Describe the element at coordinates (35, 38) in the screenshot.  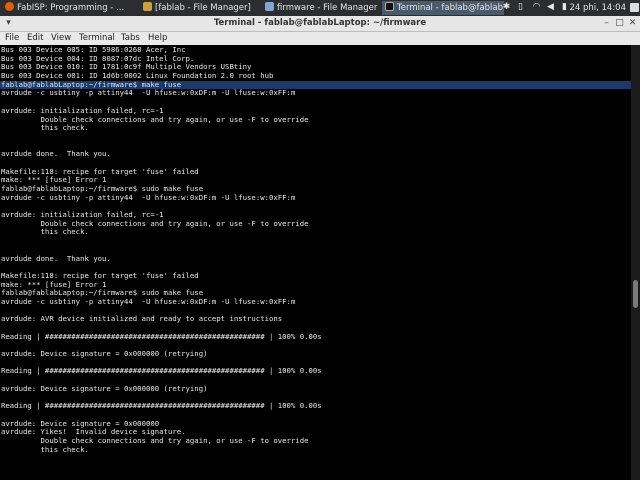
I see `menu-edit: Edit` at that location.